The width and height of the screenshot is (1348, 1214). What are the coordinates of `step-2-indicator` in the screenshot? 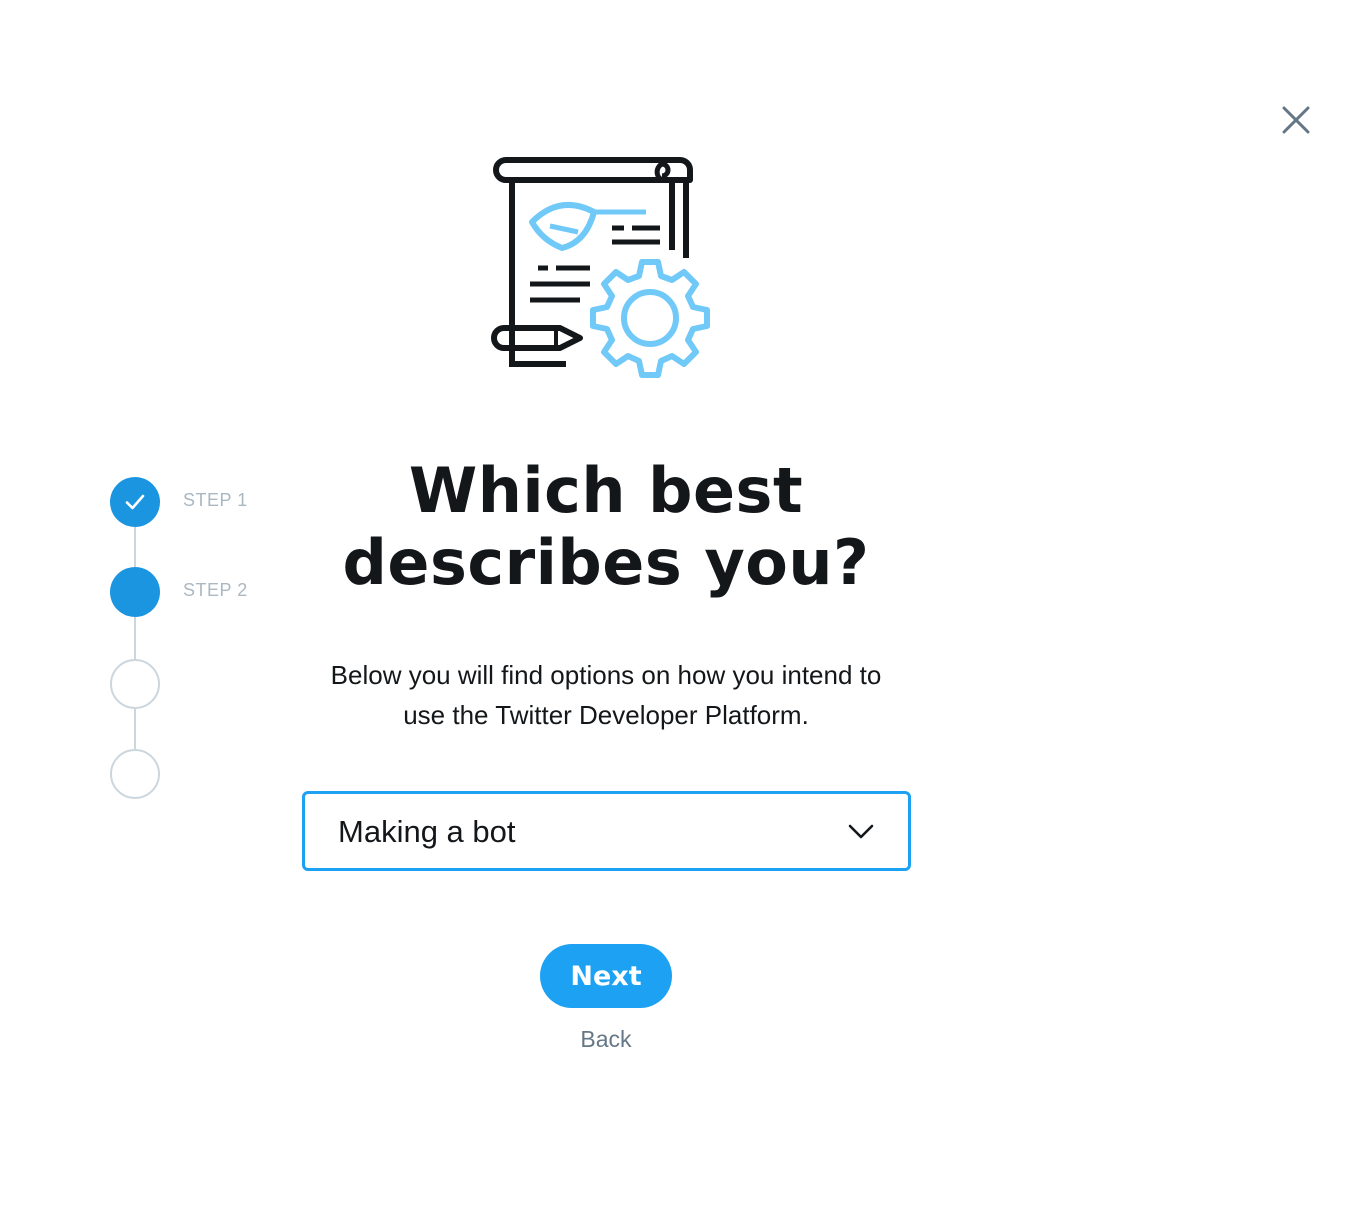 It's located at (135, 592).